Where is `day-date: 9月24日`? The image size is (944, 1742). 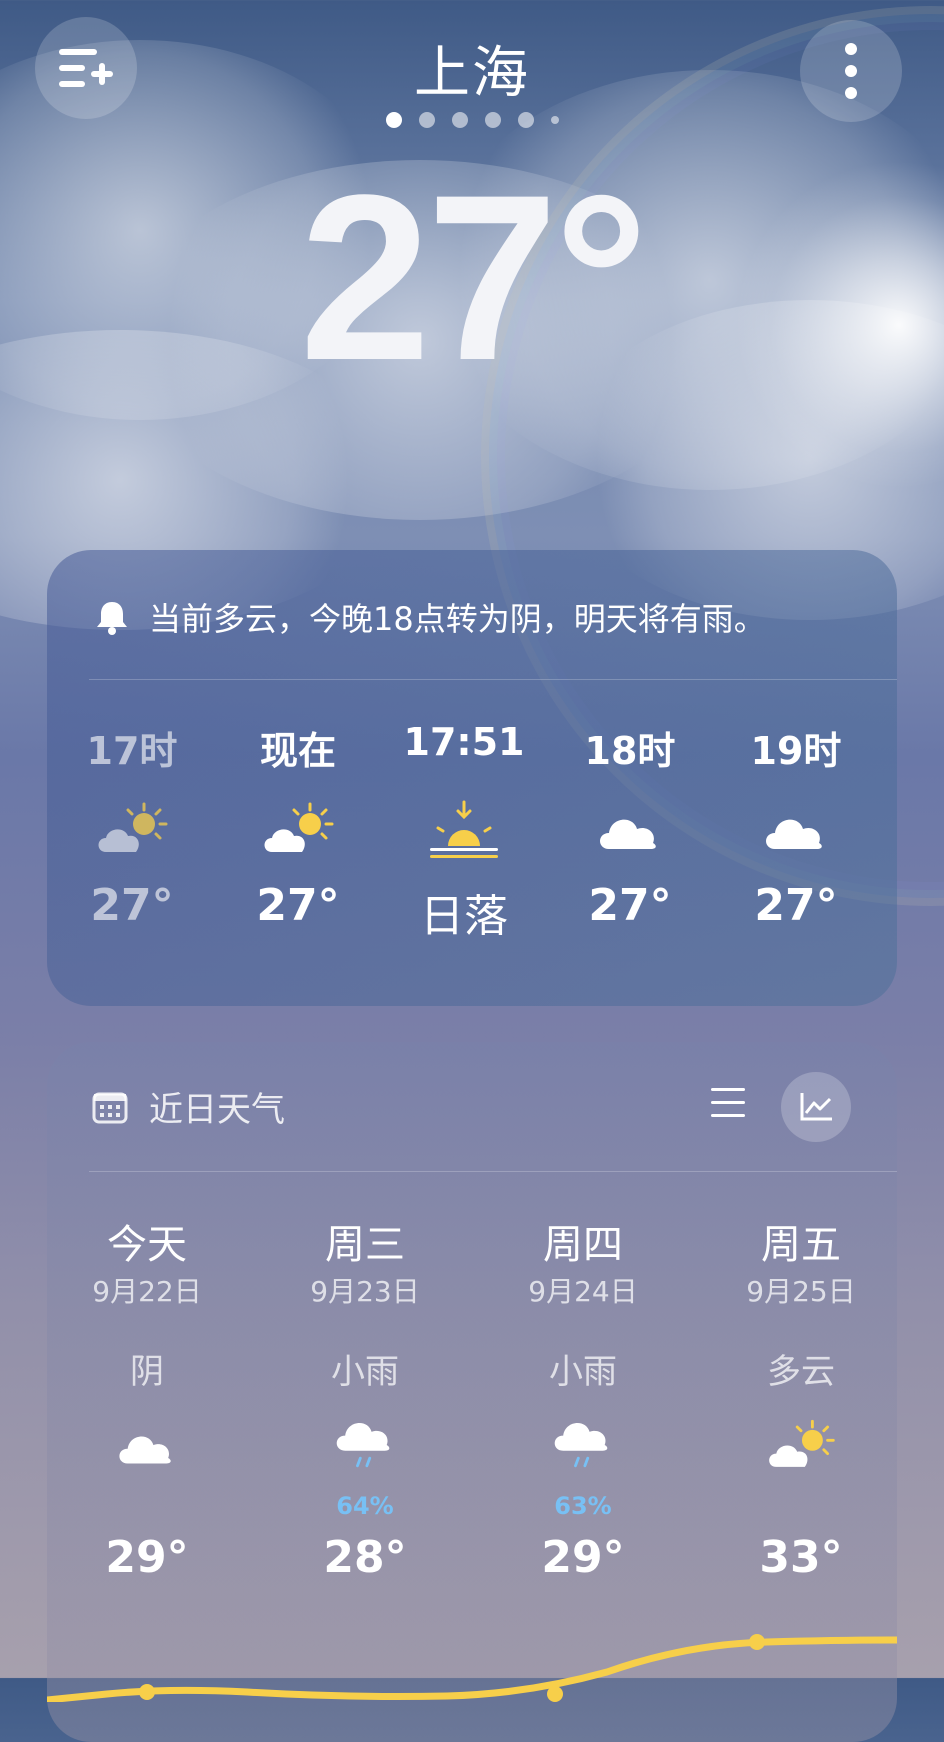
day-date: 9月24日 is located at coordinates (583, 1291).